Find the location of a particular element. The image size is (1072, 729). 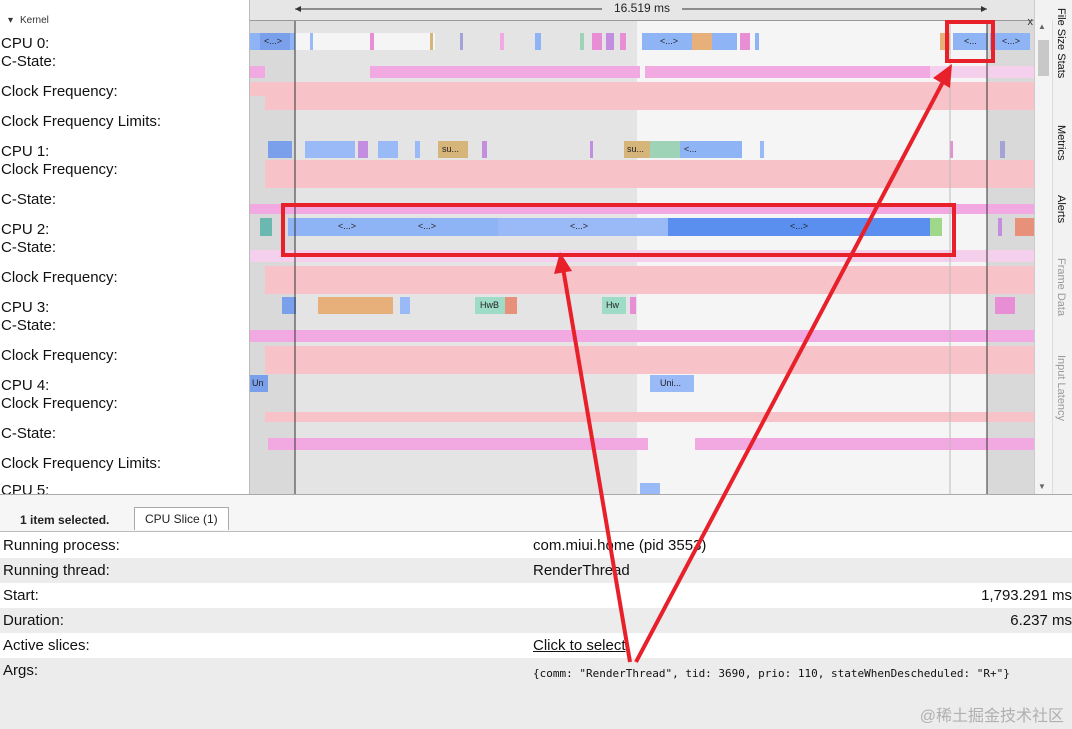

scroll-thumb is located at coordinates (1043, 58).